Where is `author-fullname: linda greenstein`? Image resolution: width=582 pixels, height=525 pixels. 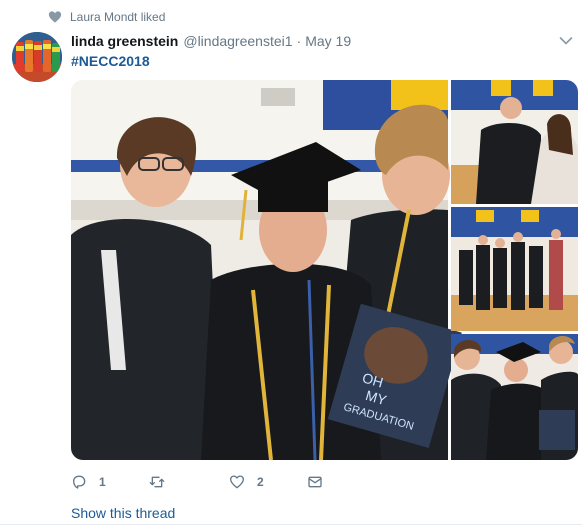 author-fullname: linda greenstein is located at coordinates (124, 41).